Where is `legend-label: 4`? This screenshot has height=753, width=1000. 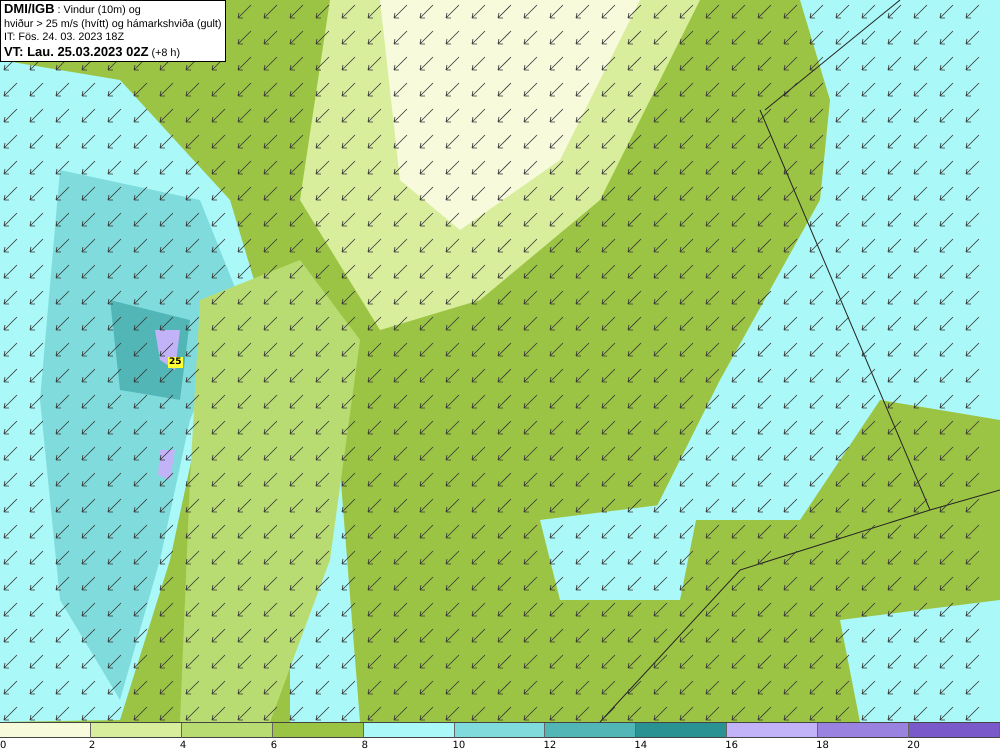
legend-label: 4 is located at coordinates (183, 746).